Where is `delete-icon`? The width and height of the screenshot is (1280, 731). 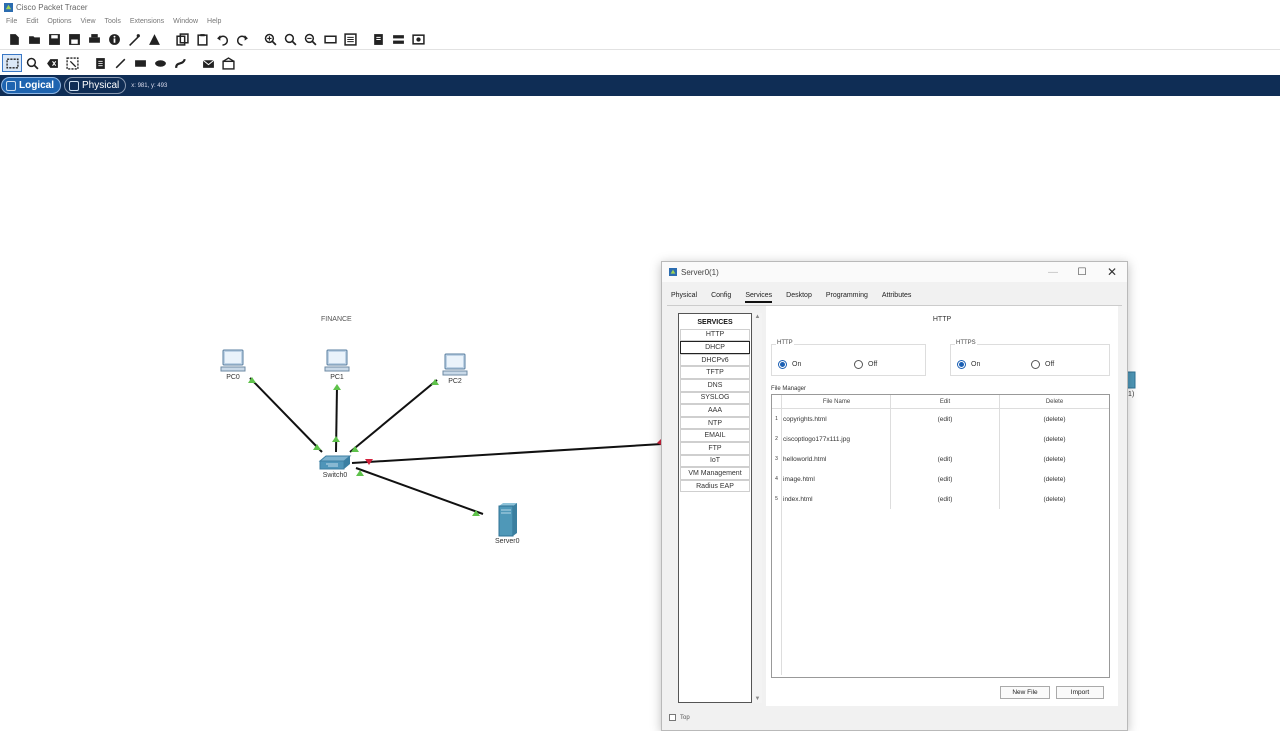 delete-icon is located at coordinates (52, 63).